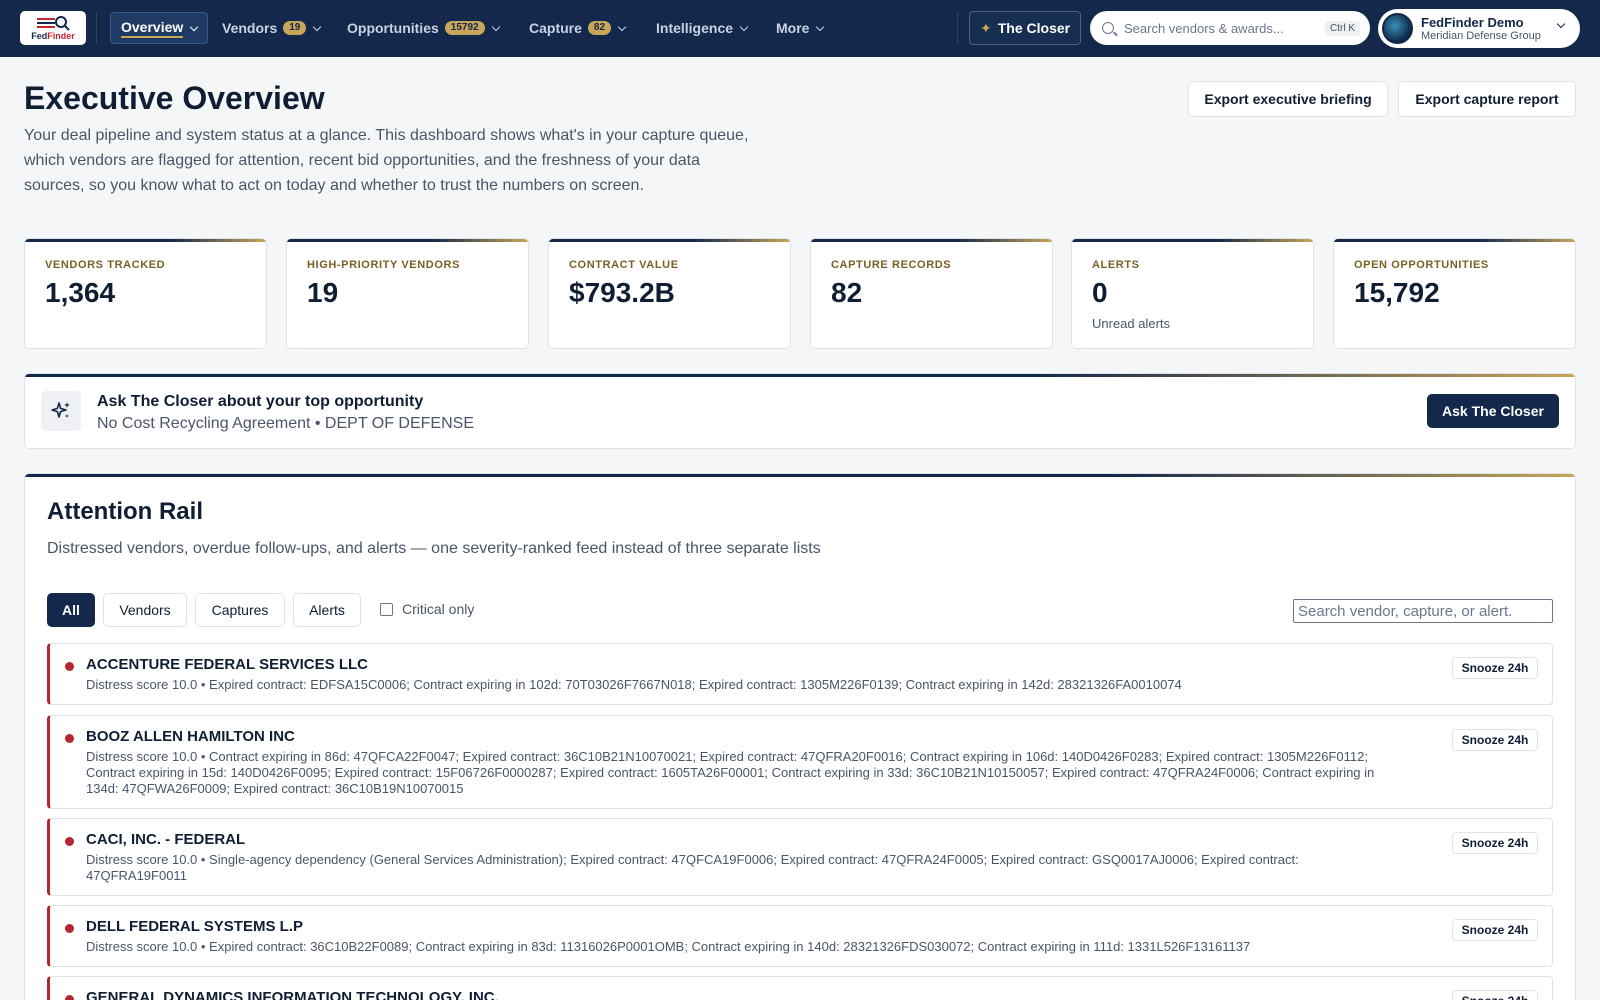  I want to click on checkbox-box, so click(386, 609).